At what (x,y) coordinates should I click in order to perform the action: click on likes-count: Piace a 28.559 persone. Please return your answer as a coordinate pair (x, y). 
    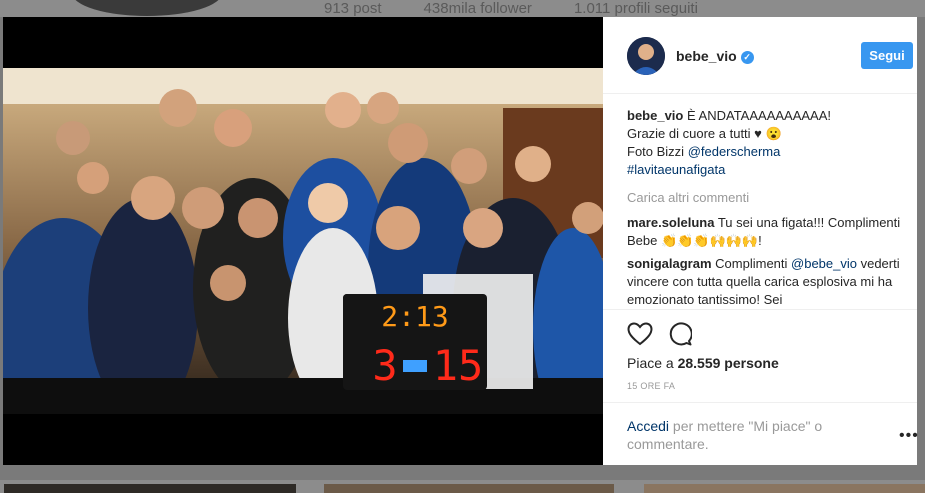
    Looking at the image, I should click on (703, 363).